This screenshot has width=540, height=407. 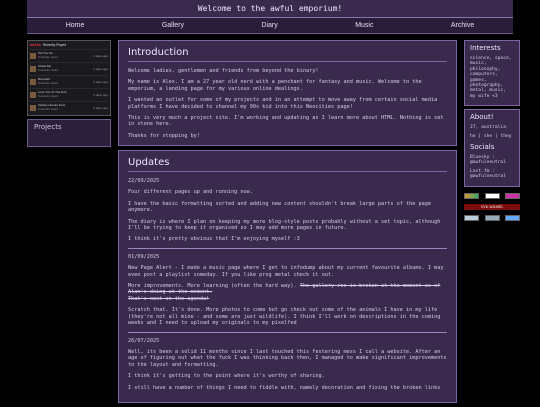 What do you see at coordinates (144, 340) in the screenshot?
I see `update-date: 26/07/2025` at bounding box center [144, 340].